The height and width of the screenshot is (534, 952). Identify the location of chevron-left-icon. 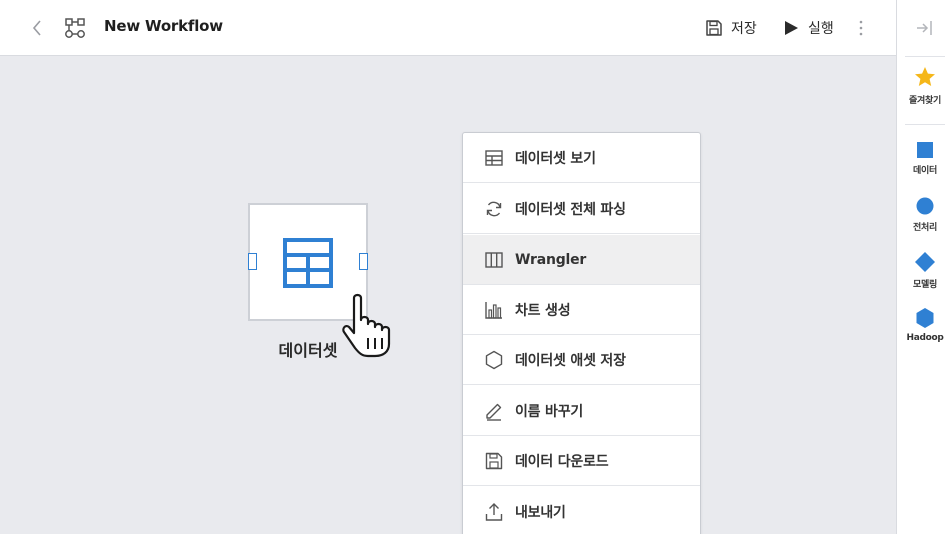
(36, 28).